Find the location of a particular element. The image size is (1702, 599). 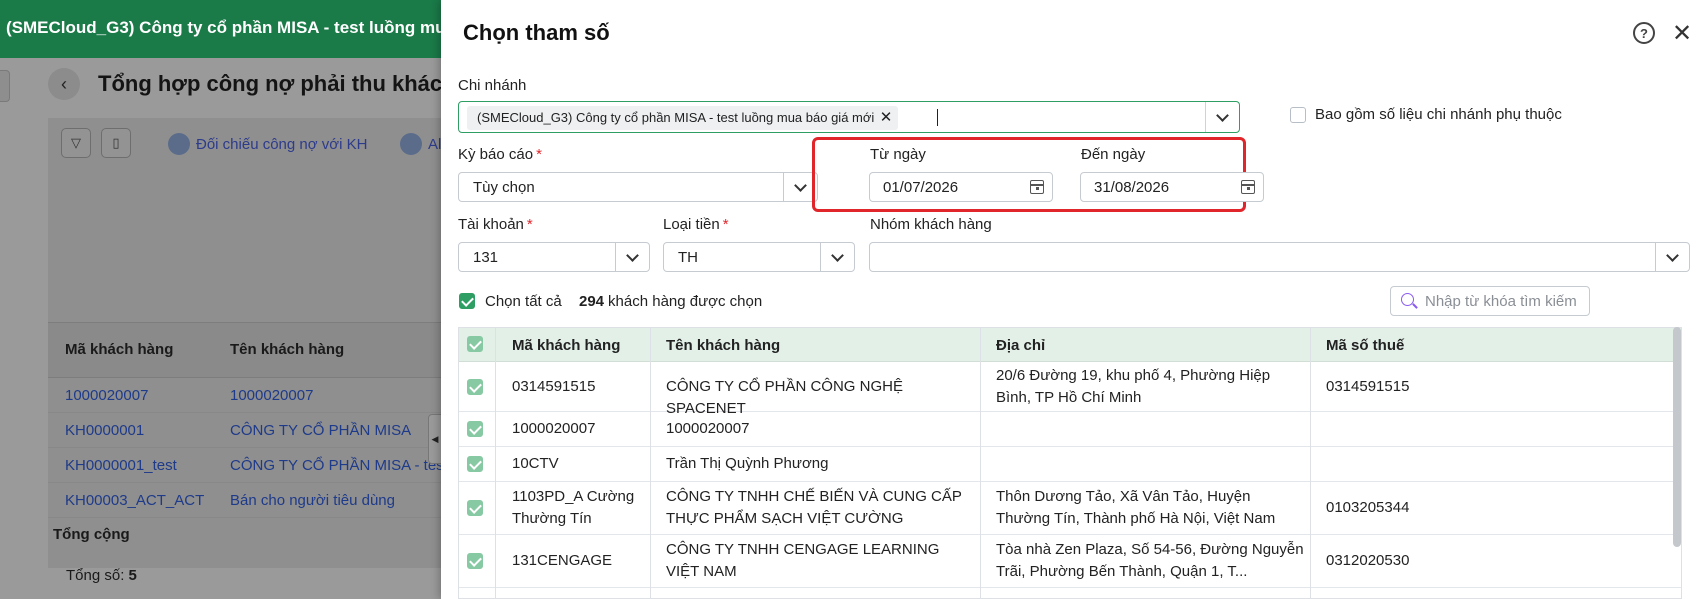

table-scrollbar is located at coordinates (1677, 437).